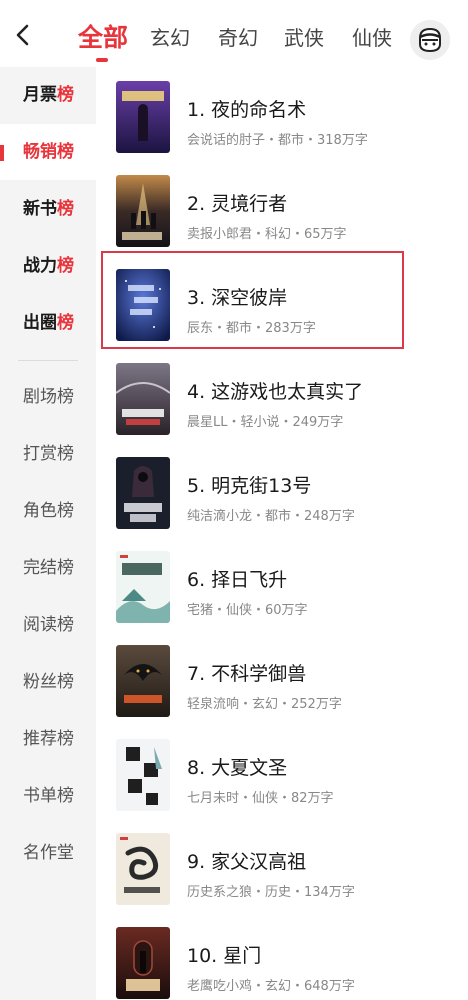  I want to click on sidebar-item-reading: 阅读榜, so click(48, 625).